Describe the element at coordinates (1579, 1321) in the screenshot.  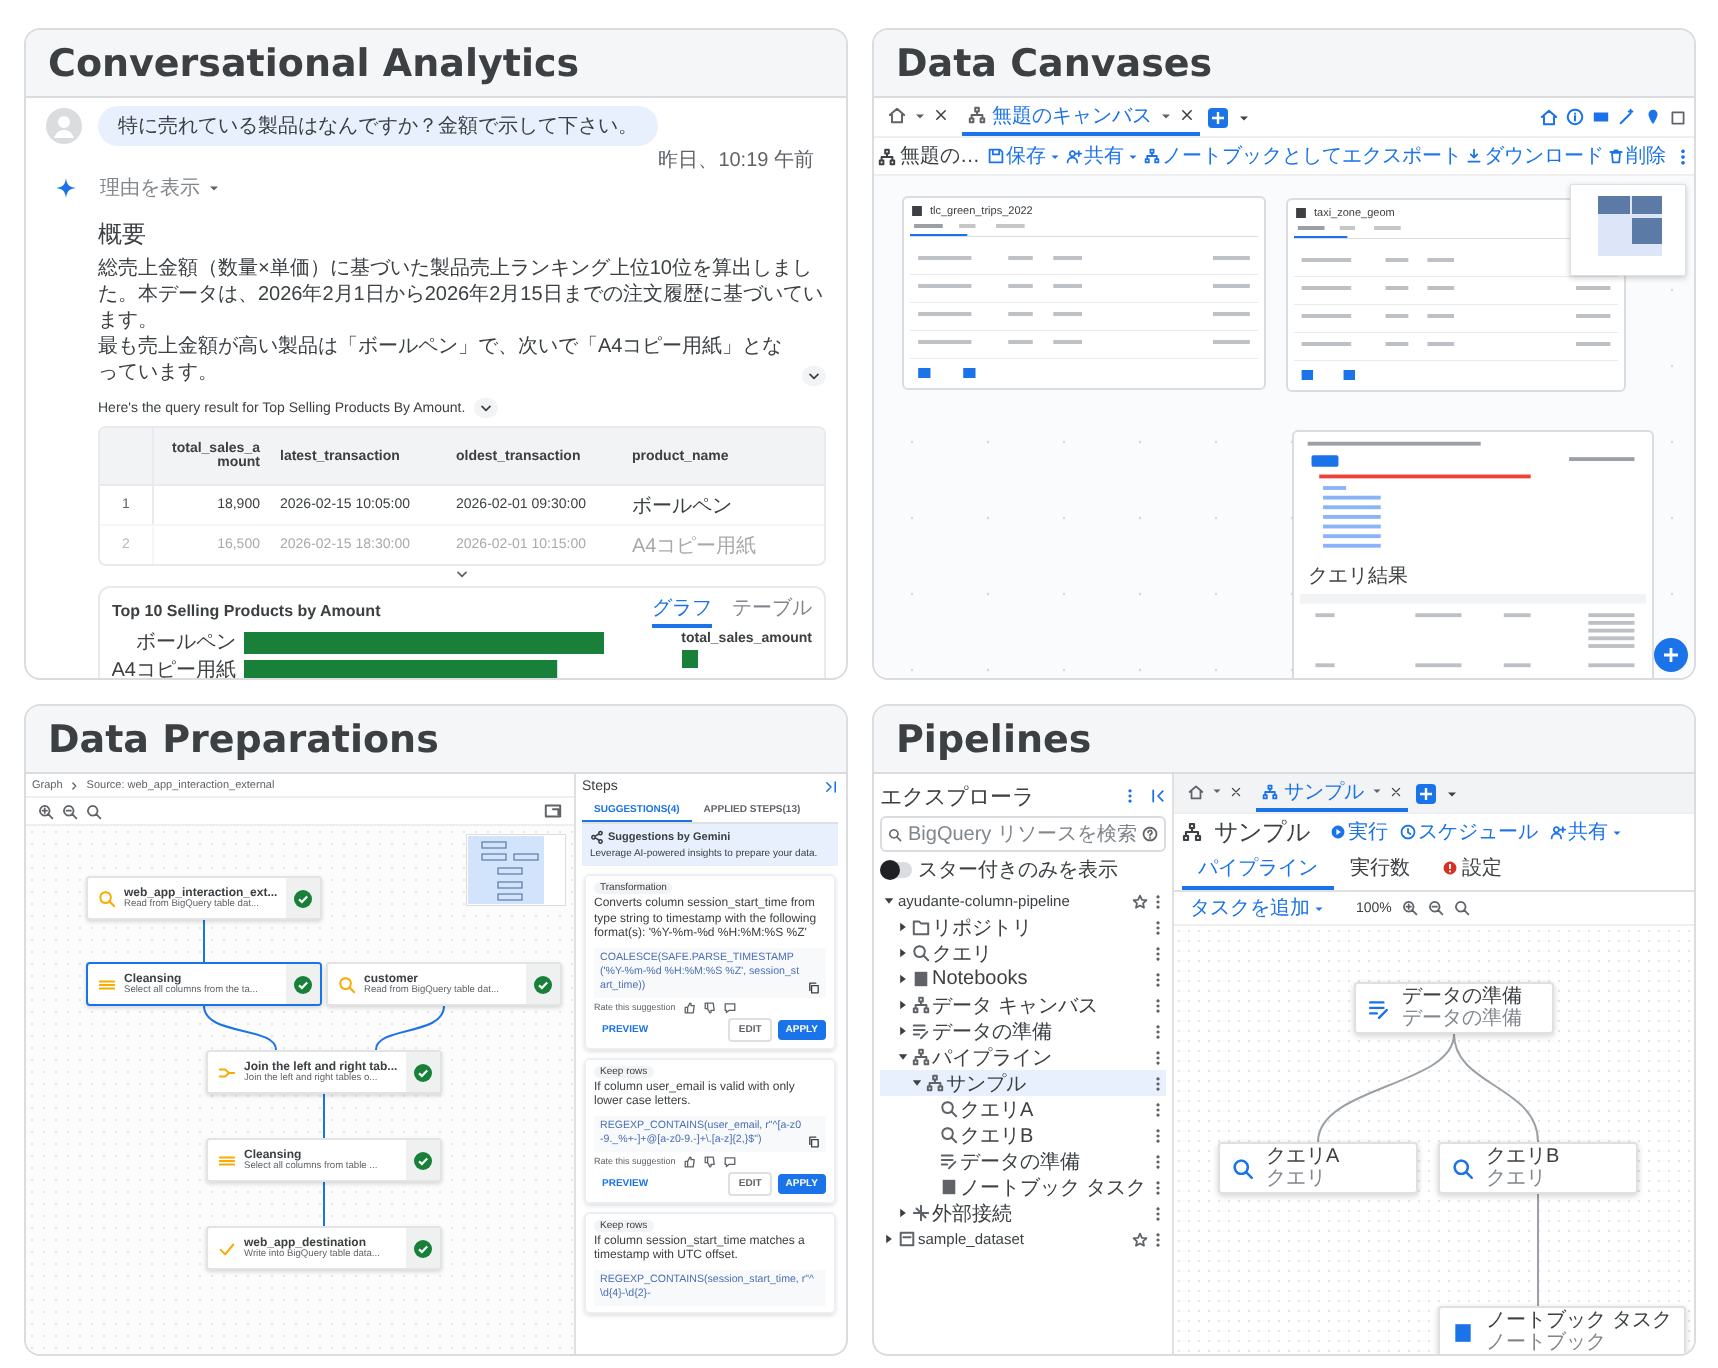
I see `task-title: ノートブック タスク` at that location.